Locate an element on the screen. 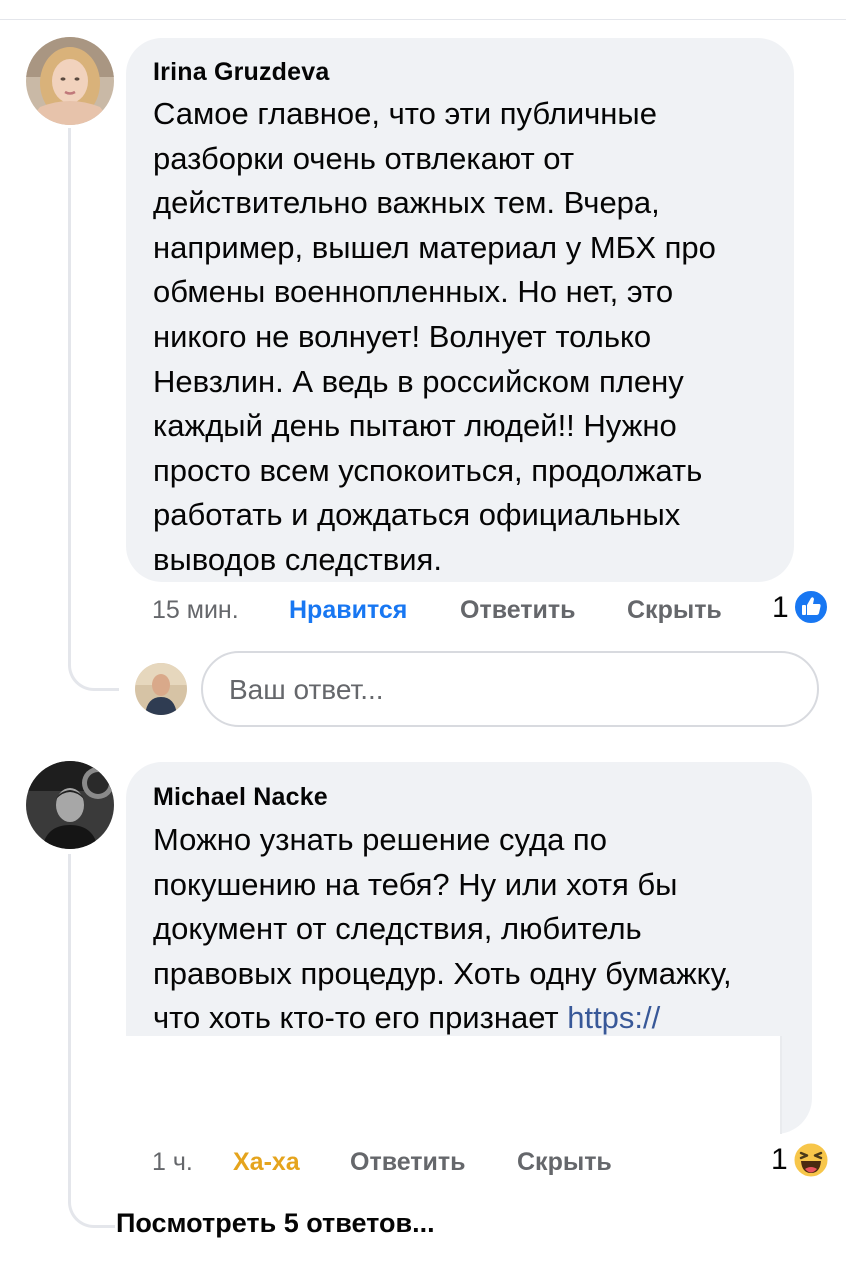 The width and height of the screenshot is (846, 1280). comment-text-line: например, вышел материал у МБХ про is located at coordinates (434, 247).